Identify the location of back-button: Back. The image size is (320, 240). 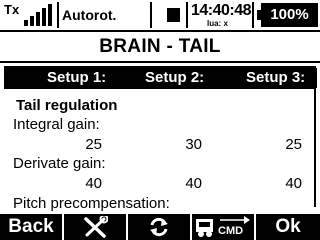
(31, 227).